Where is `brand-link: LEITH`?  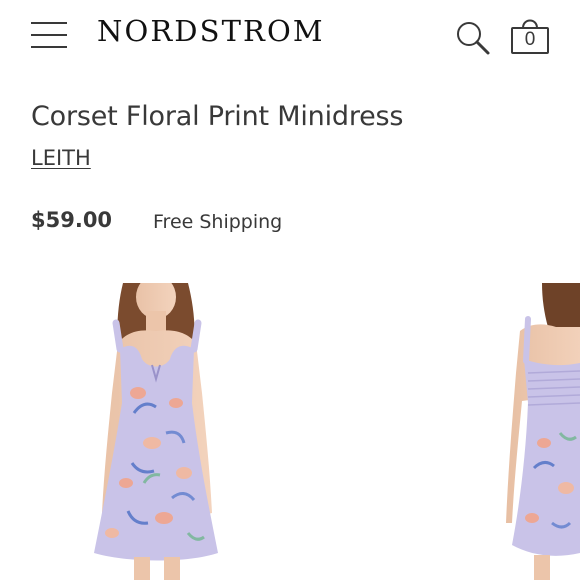 brand-link: LEITH is located at coordinates (61, 158).